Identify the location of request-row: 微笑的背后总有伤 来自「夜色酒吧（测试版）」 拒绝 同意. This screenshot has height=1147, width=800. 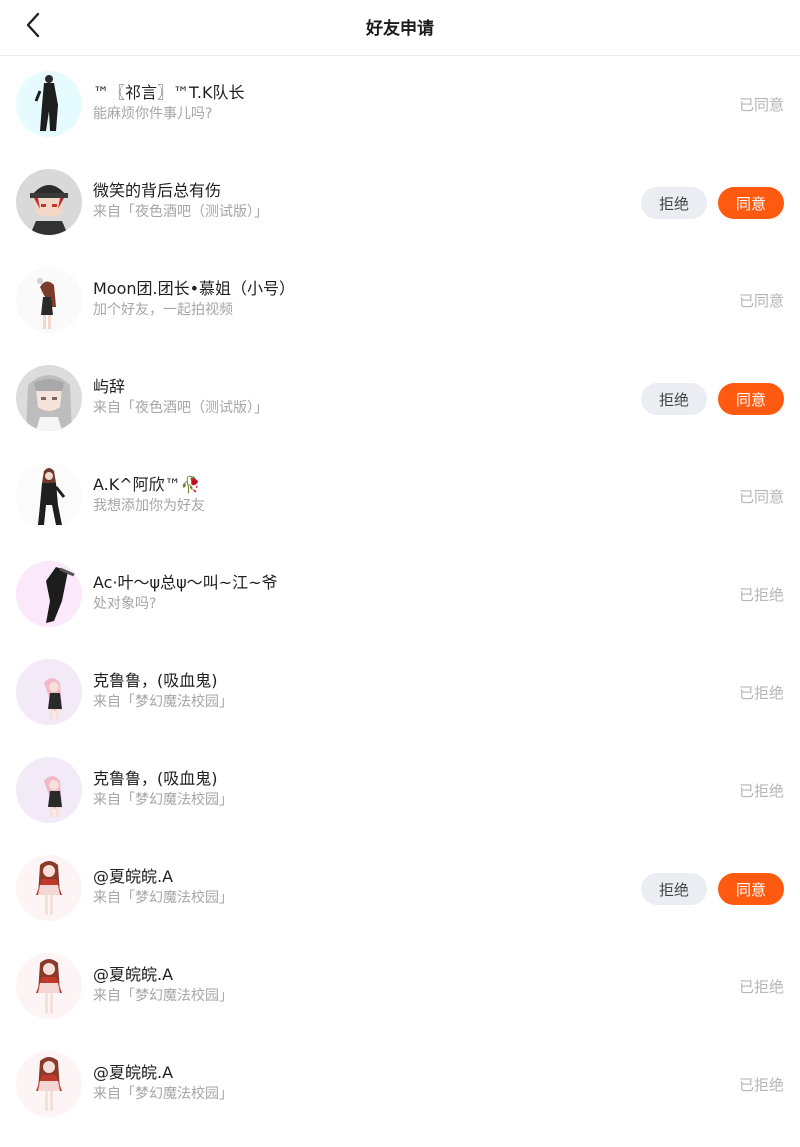
(400, 203).